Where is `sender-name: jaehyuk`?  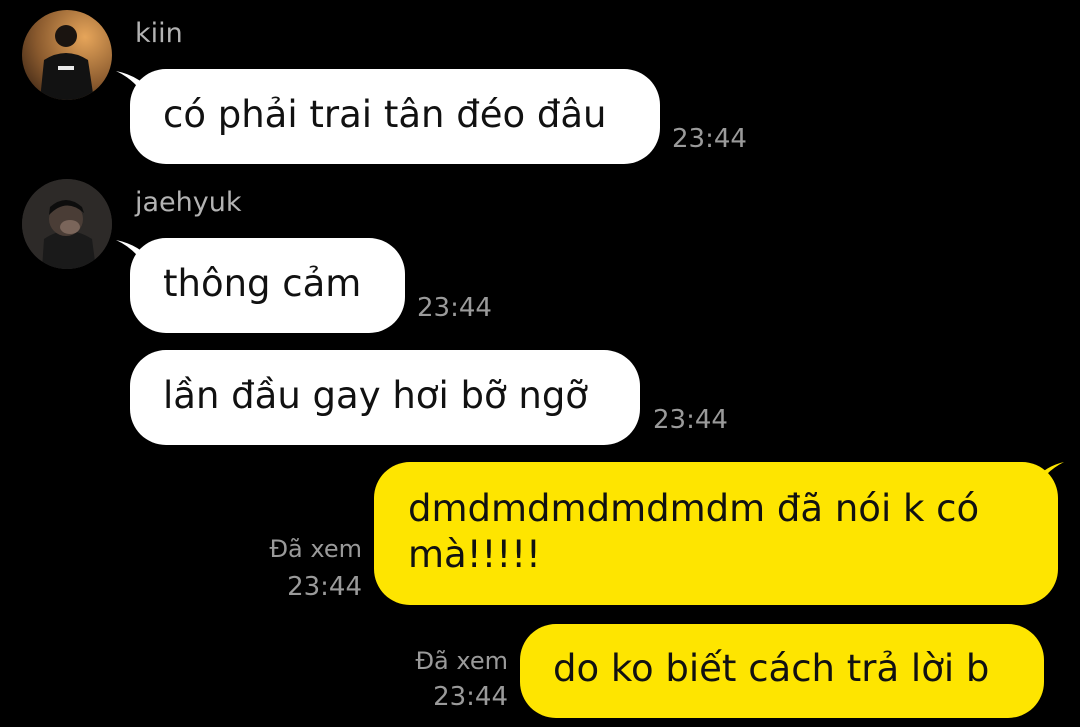 sender-name: jaehyuk is located at coordinates (188, 202).